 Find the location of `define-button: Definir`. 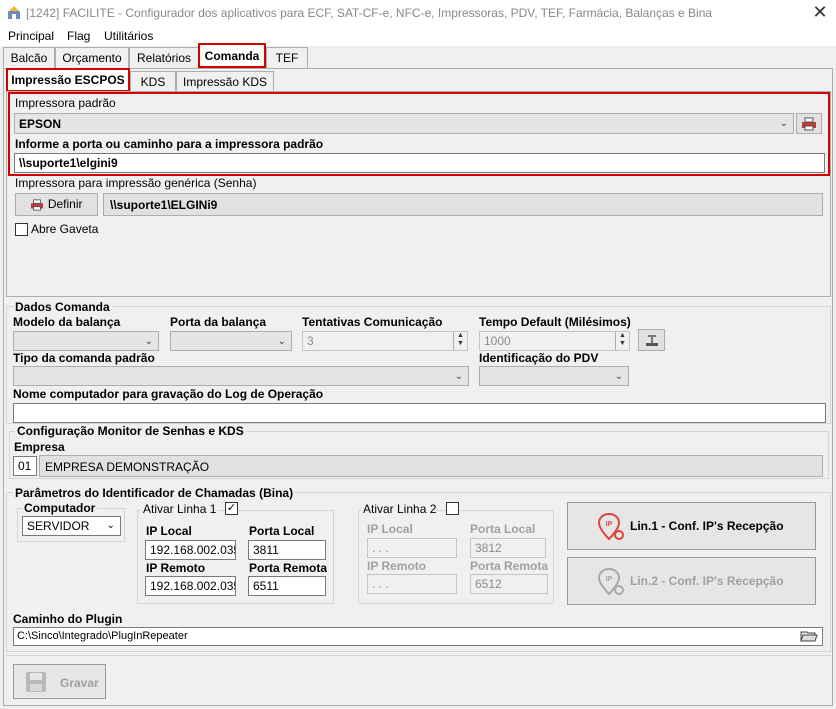

define-button: Definir is located at coordinates (56, 204).